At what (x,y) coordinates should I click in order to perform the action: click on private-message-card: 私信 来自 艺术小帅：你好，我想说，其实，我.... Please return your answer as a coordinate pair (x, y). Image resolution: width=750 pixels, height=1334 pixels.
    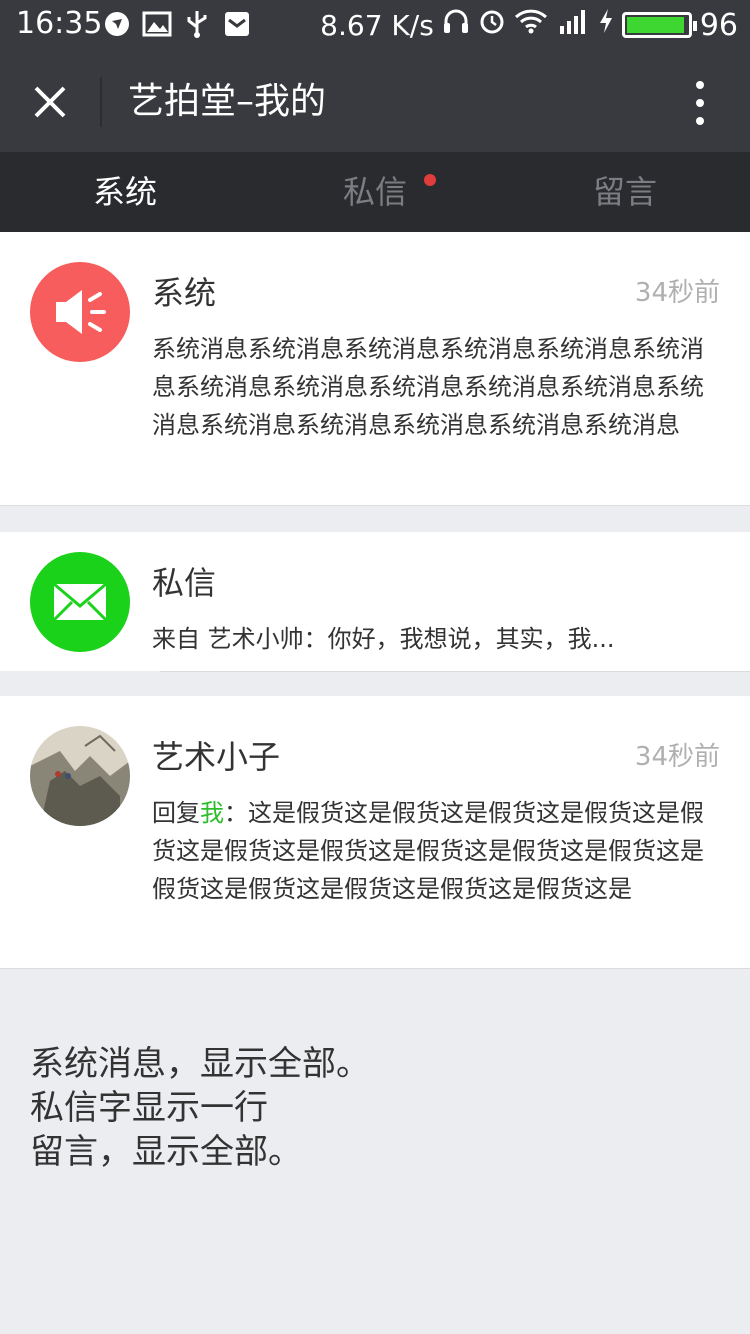
    Looking at the image, I should click on (375, 601).